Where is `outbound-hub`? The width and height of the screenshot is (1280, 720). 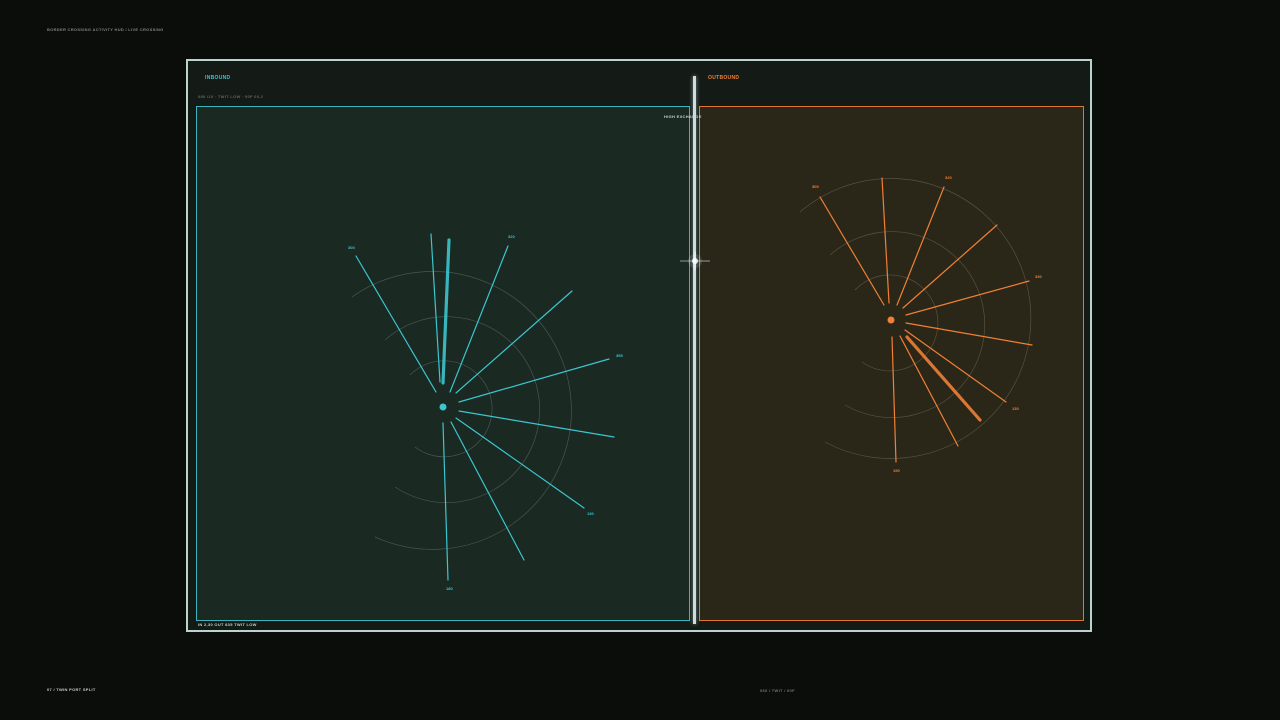 outbound-hub is located at coordinates (891, 320).